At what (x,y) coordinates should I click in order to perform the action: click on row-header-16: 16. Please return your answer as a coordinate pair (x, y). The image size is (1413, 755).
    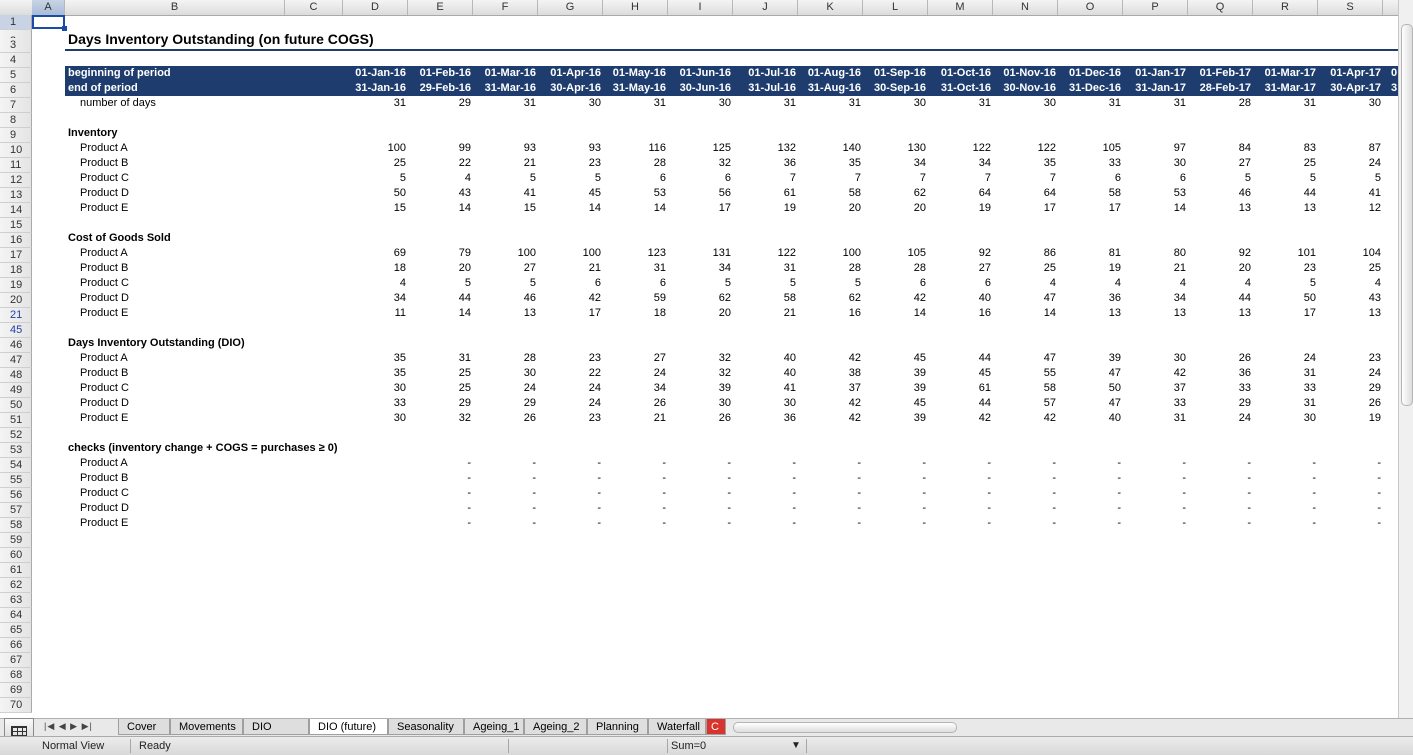
    Looking at the image, I should click on (16, 240).